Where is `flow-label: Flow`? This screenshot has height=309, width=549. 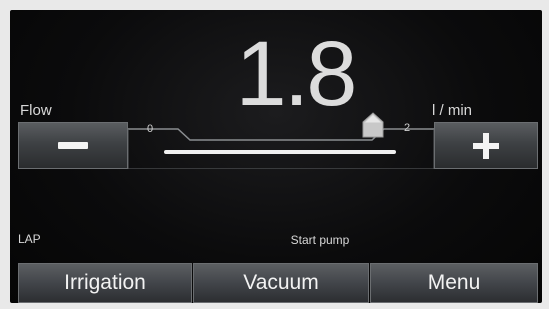 flow-label: Flow is located at coordinates (36, 110).